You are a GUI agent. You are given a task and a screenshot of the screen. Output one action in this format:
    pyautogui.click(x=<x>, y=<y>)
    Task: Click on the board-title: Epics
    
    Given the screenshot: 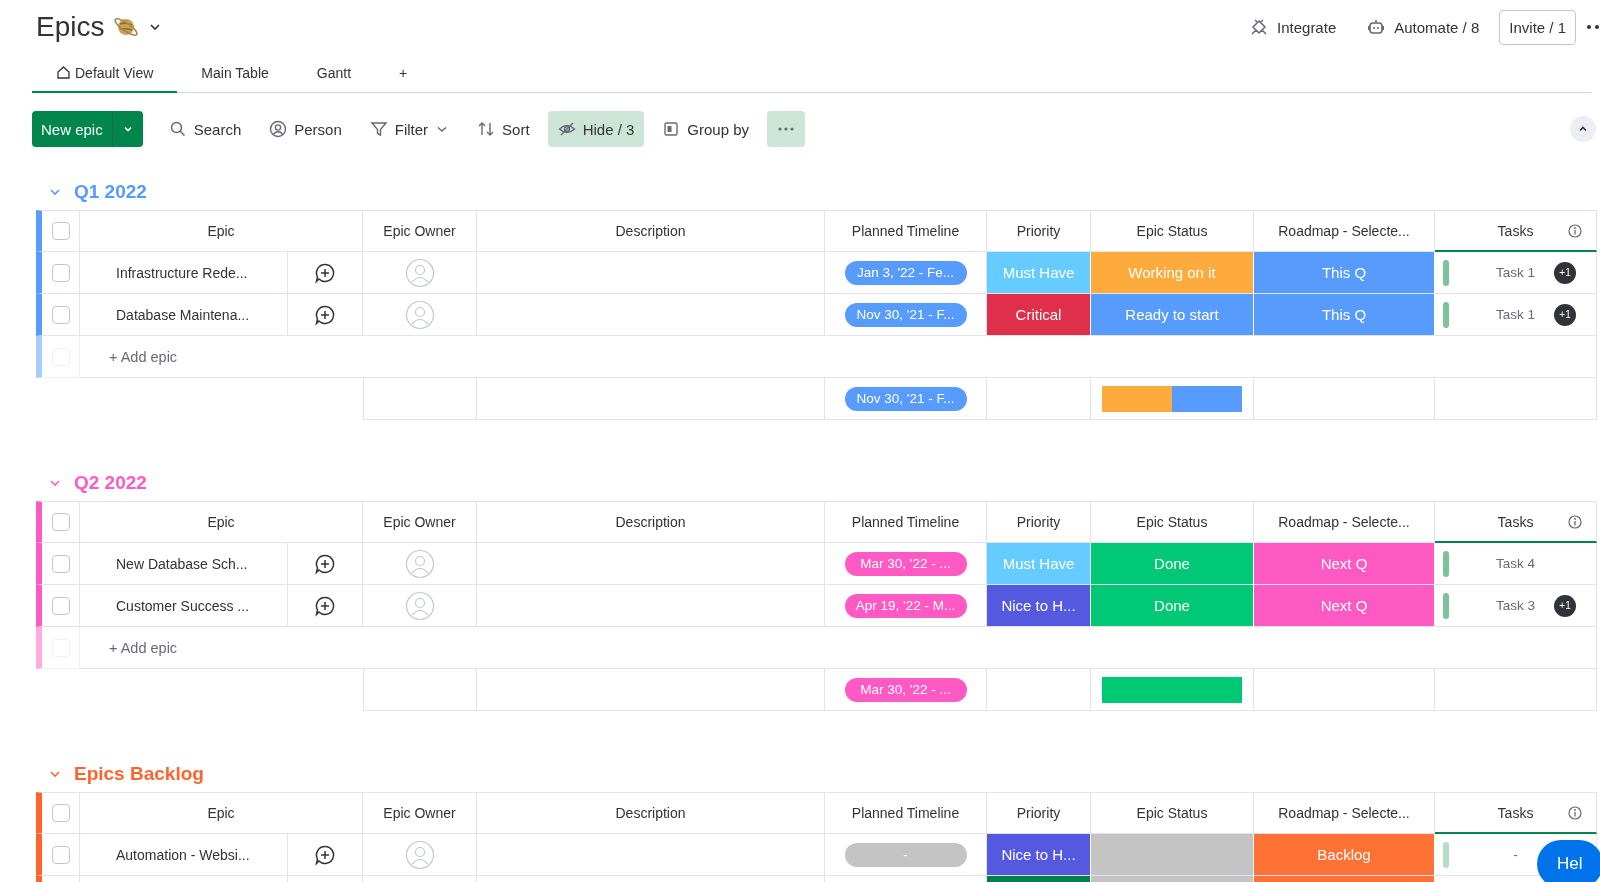 What is the action you would take?
    pyautogui.click(x=70, y=27)
    